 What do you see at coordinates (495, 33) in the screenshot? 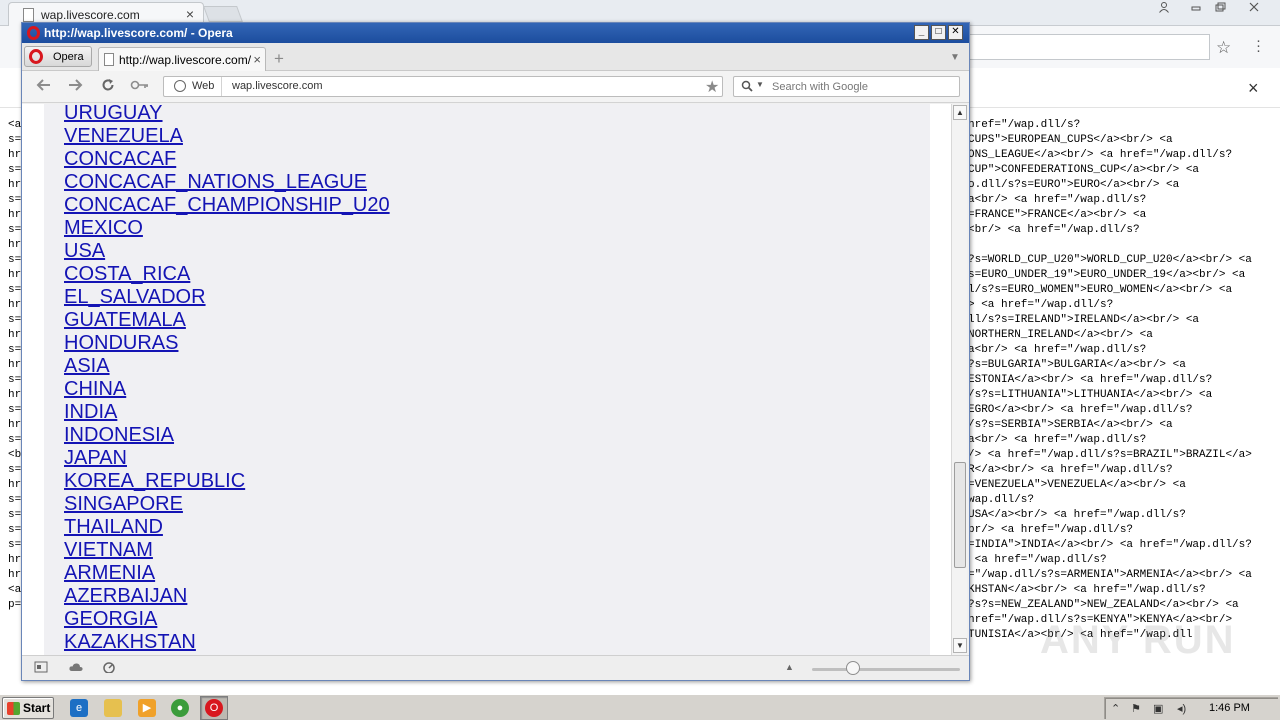
I see `opera-titlebar: http://wap.livescore.com/ - Opera _ □ ✕` at bounding box center [495, 33].